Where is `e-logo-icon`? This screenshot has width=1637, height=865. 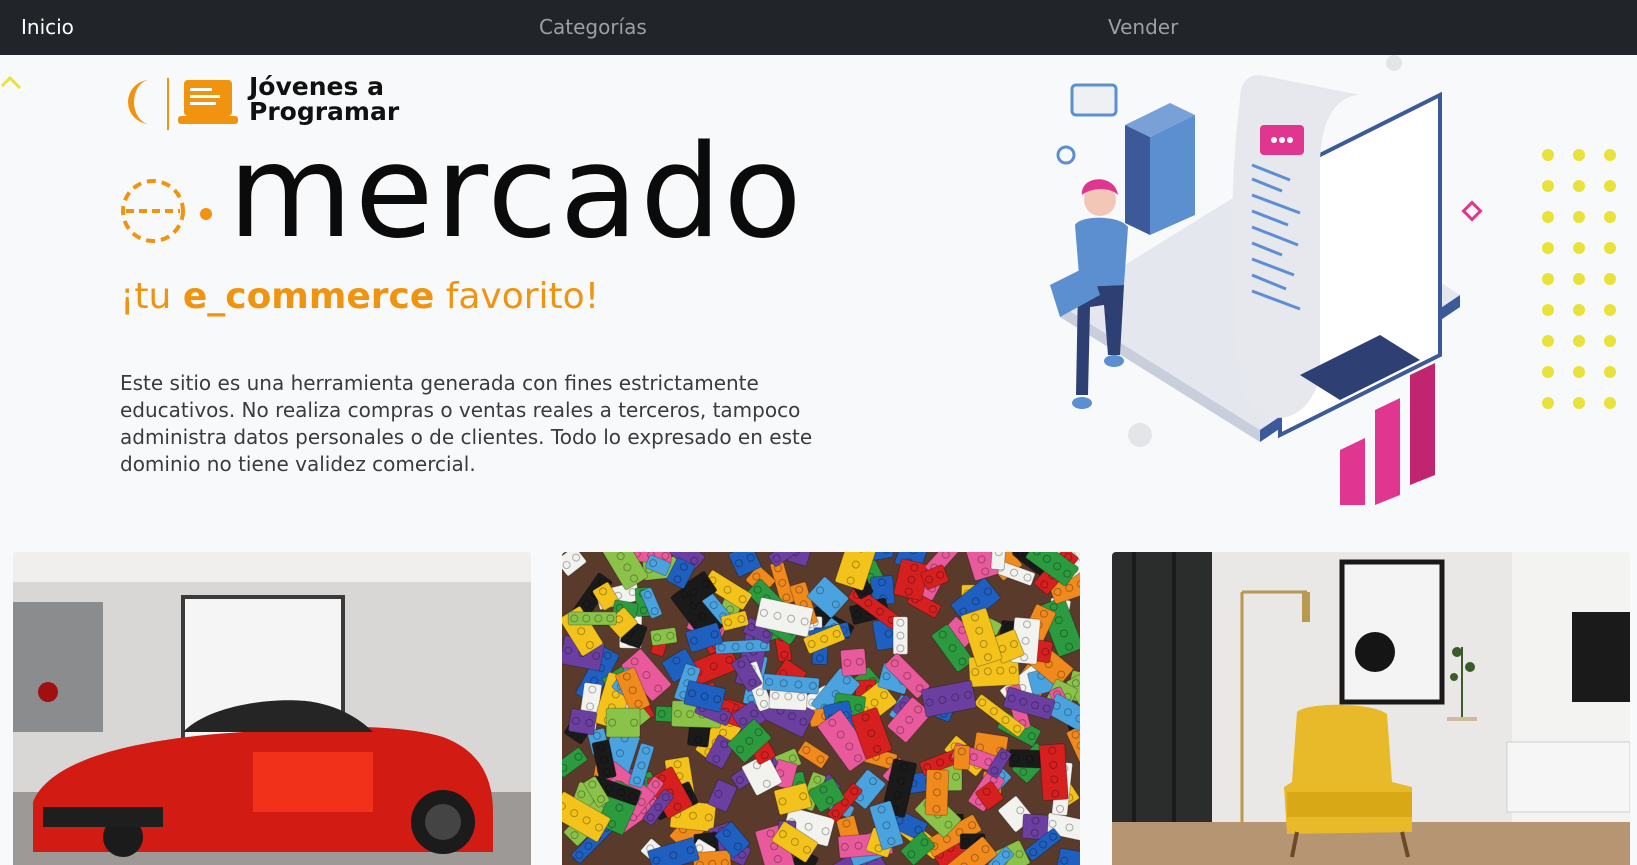
e-logo-icon is located at coordinates (166, 211).